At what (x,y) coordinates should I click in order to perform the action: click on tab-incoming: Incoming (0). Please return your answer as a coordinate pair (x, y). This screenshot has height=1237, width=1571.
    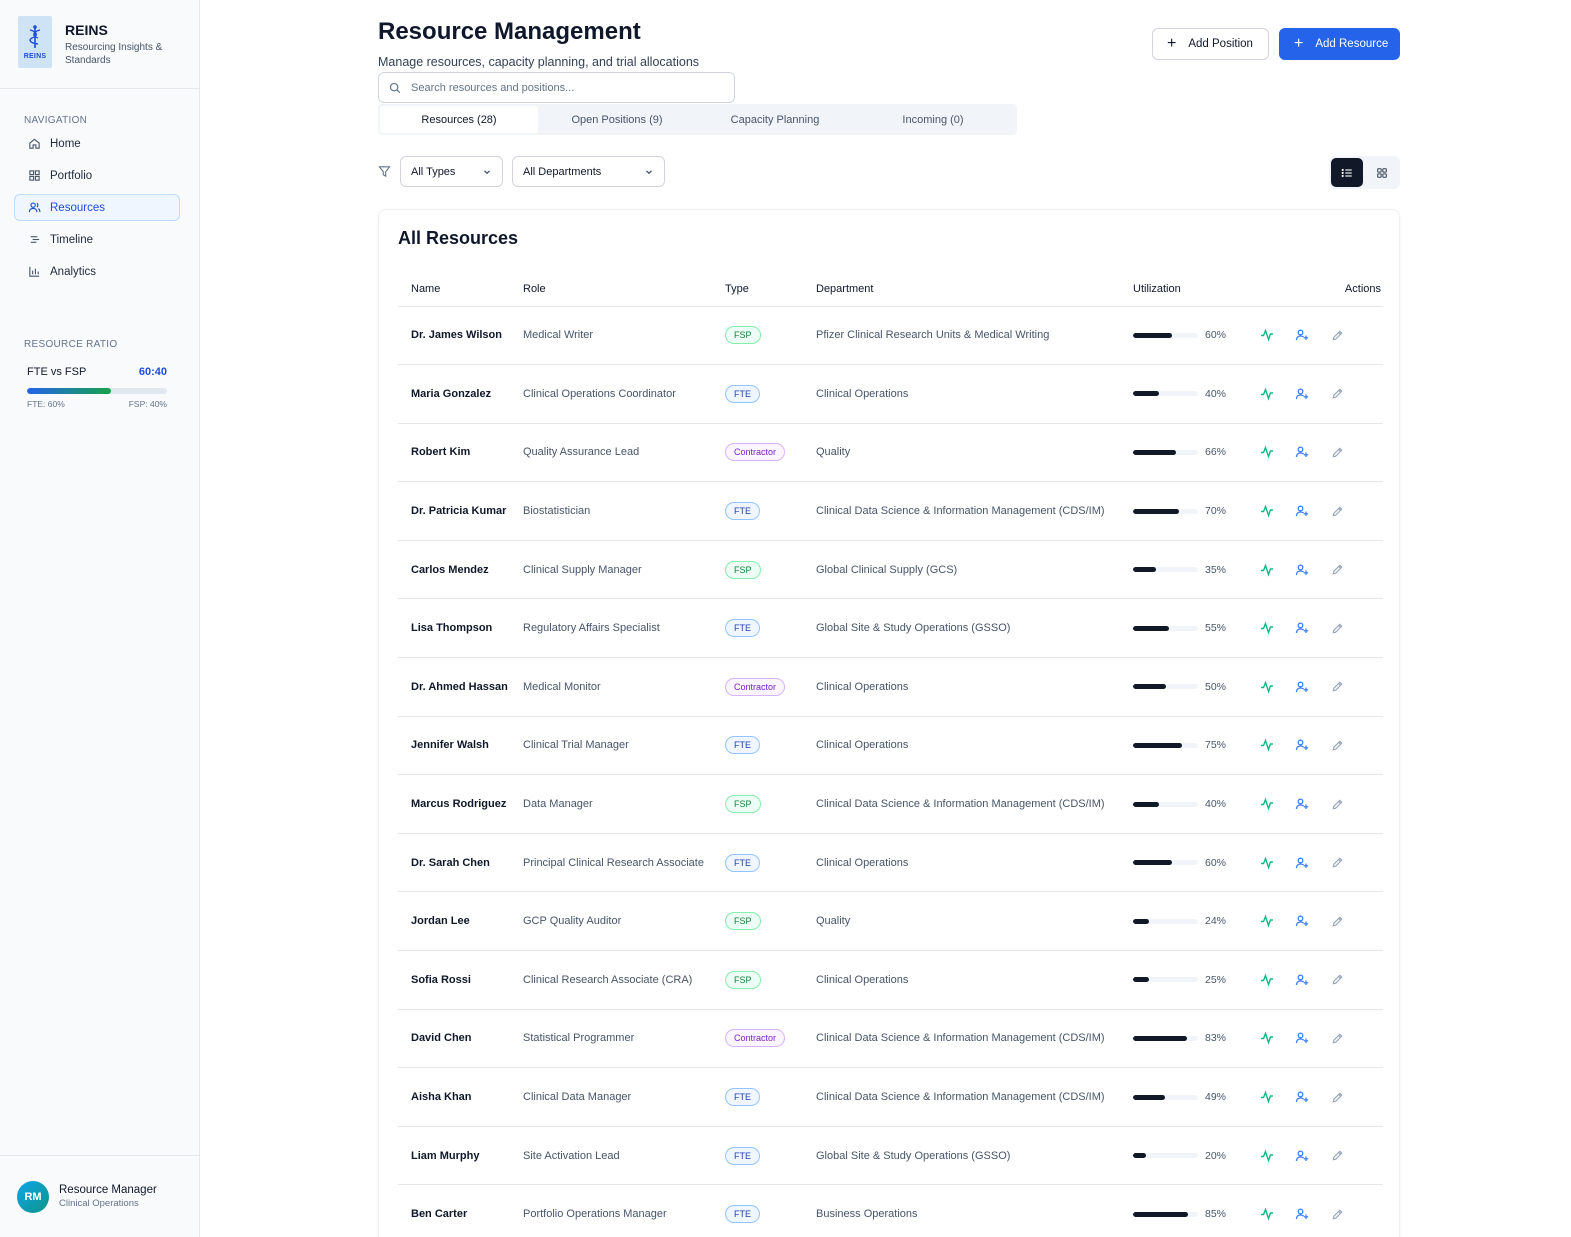
    Looking at the image, I should click on (933, 119).